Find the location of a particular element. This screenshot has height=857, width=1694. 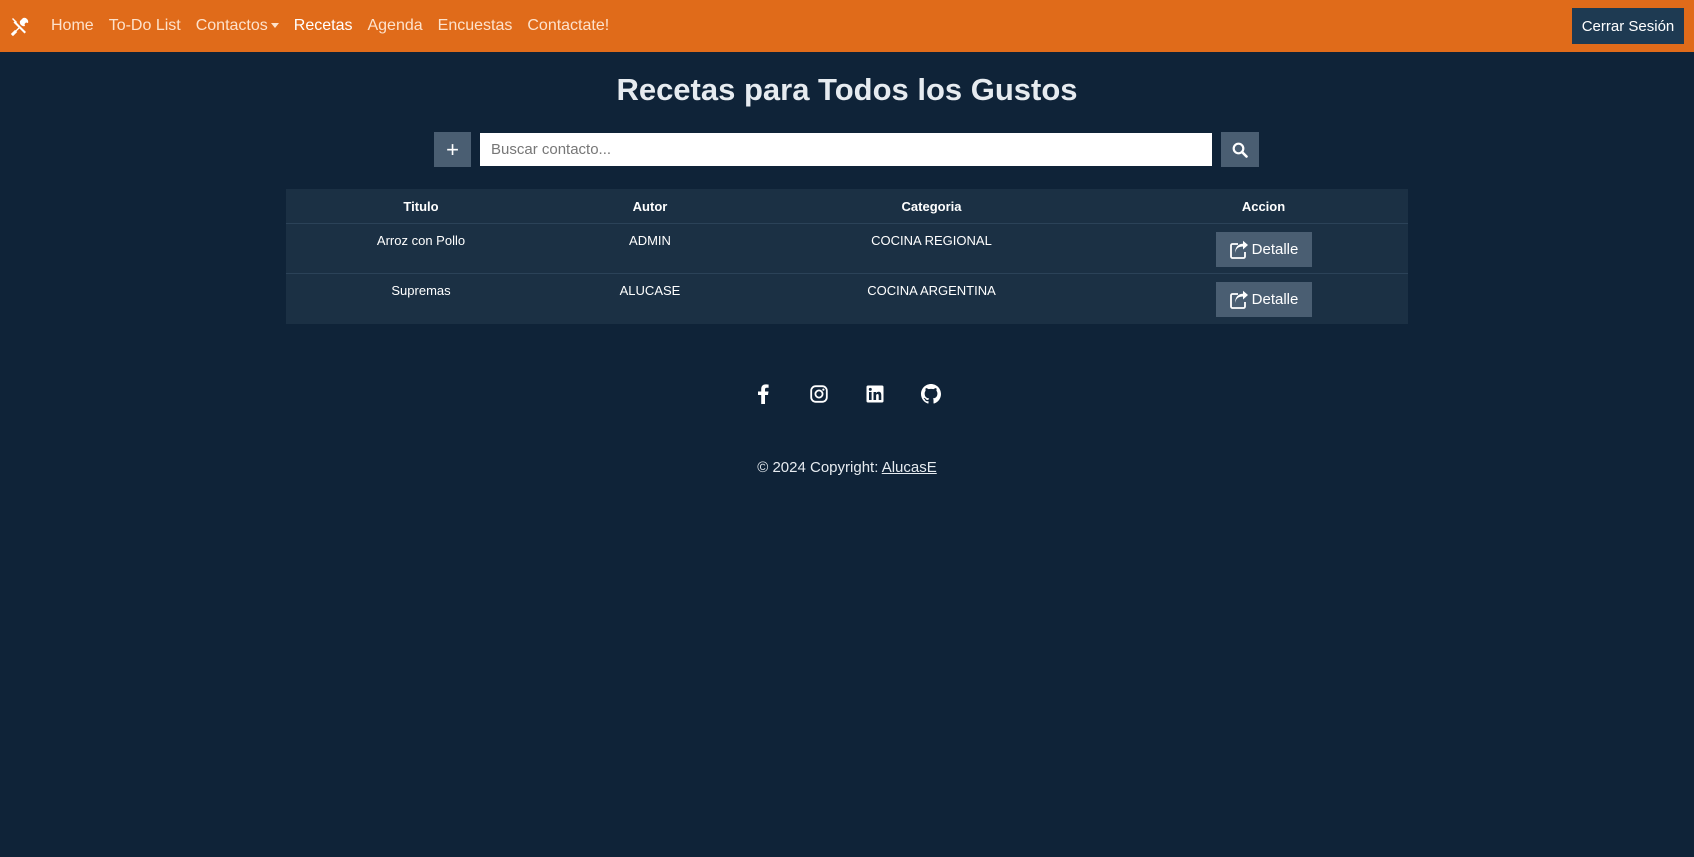

nav-link-contactos-dropdown: Contactos is located at coordinates (237, 26).